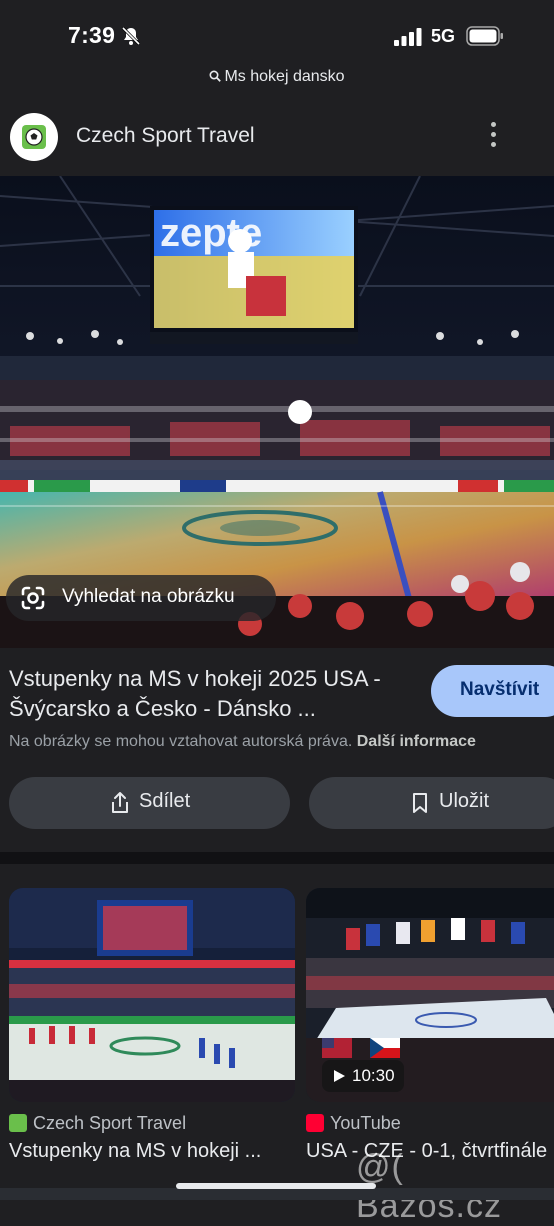 The width and height of the screenshot is (554, 1226). I want to click on search-image-button: Vyhledat na obrázku, so click(141, 598).